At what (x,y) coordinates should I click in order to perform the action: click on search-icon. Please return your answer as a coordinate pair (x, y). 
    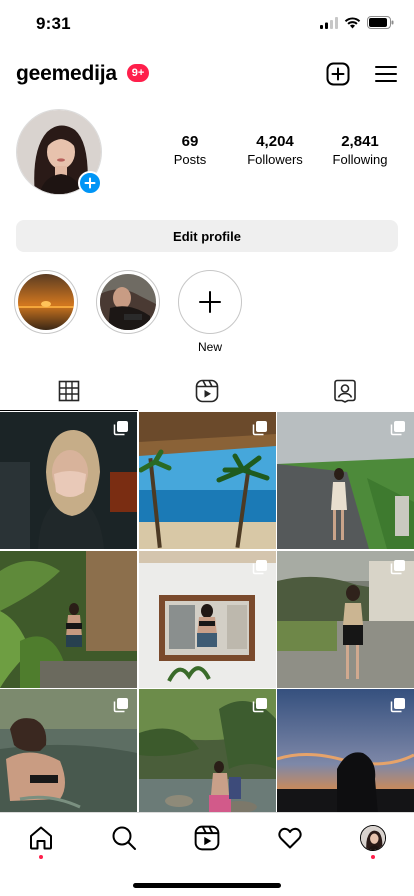
    Looking at the image, I should click on (124, 838).